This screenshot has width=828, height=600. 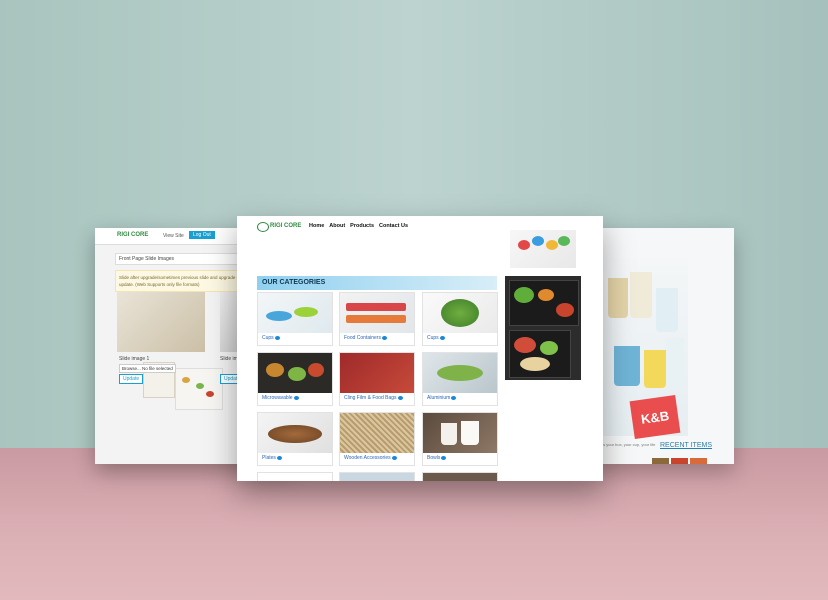 I want to click on nav-about: About, so click(x=337, y=226).